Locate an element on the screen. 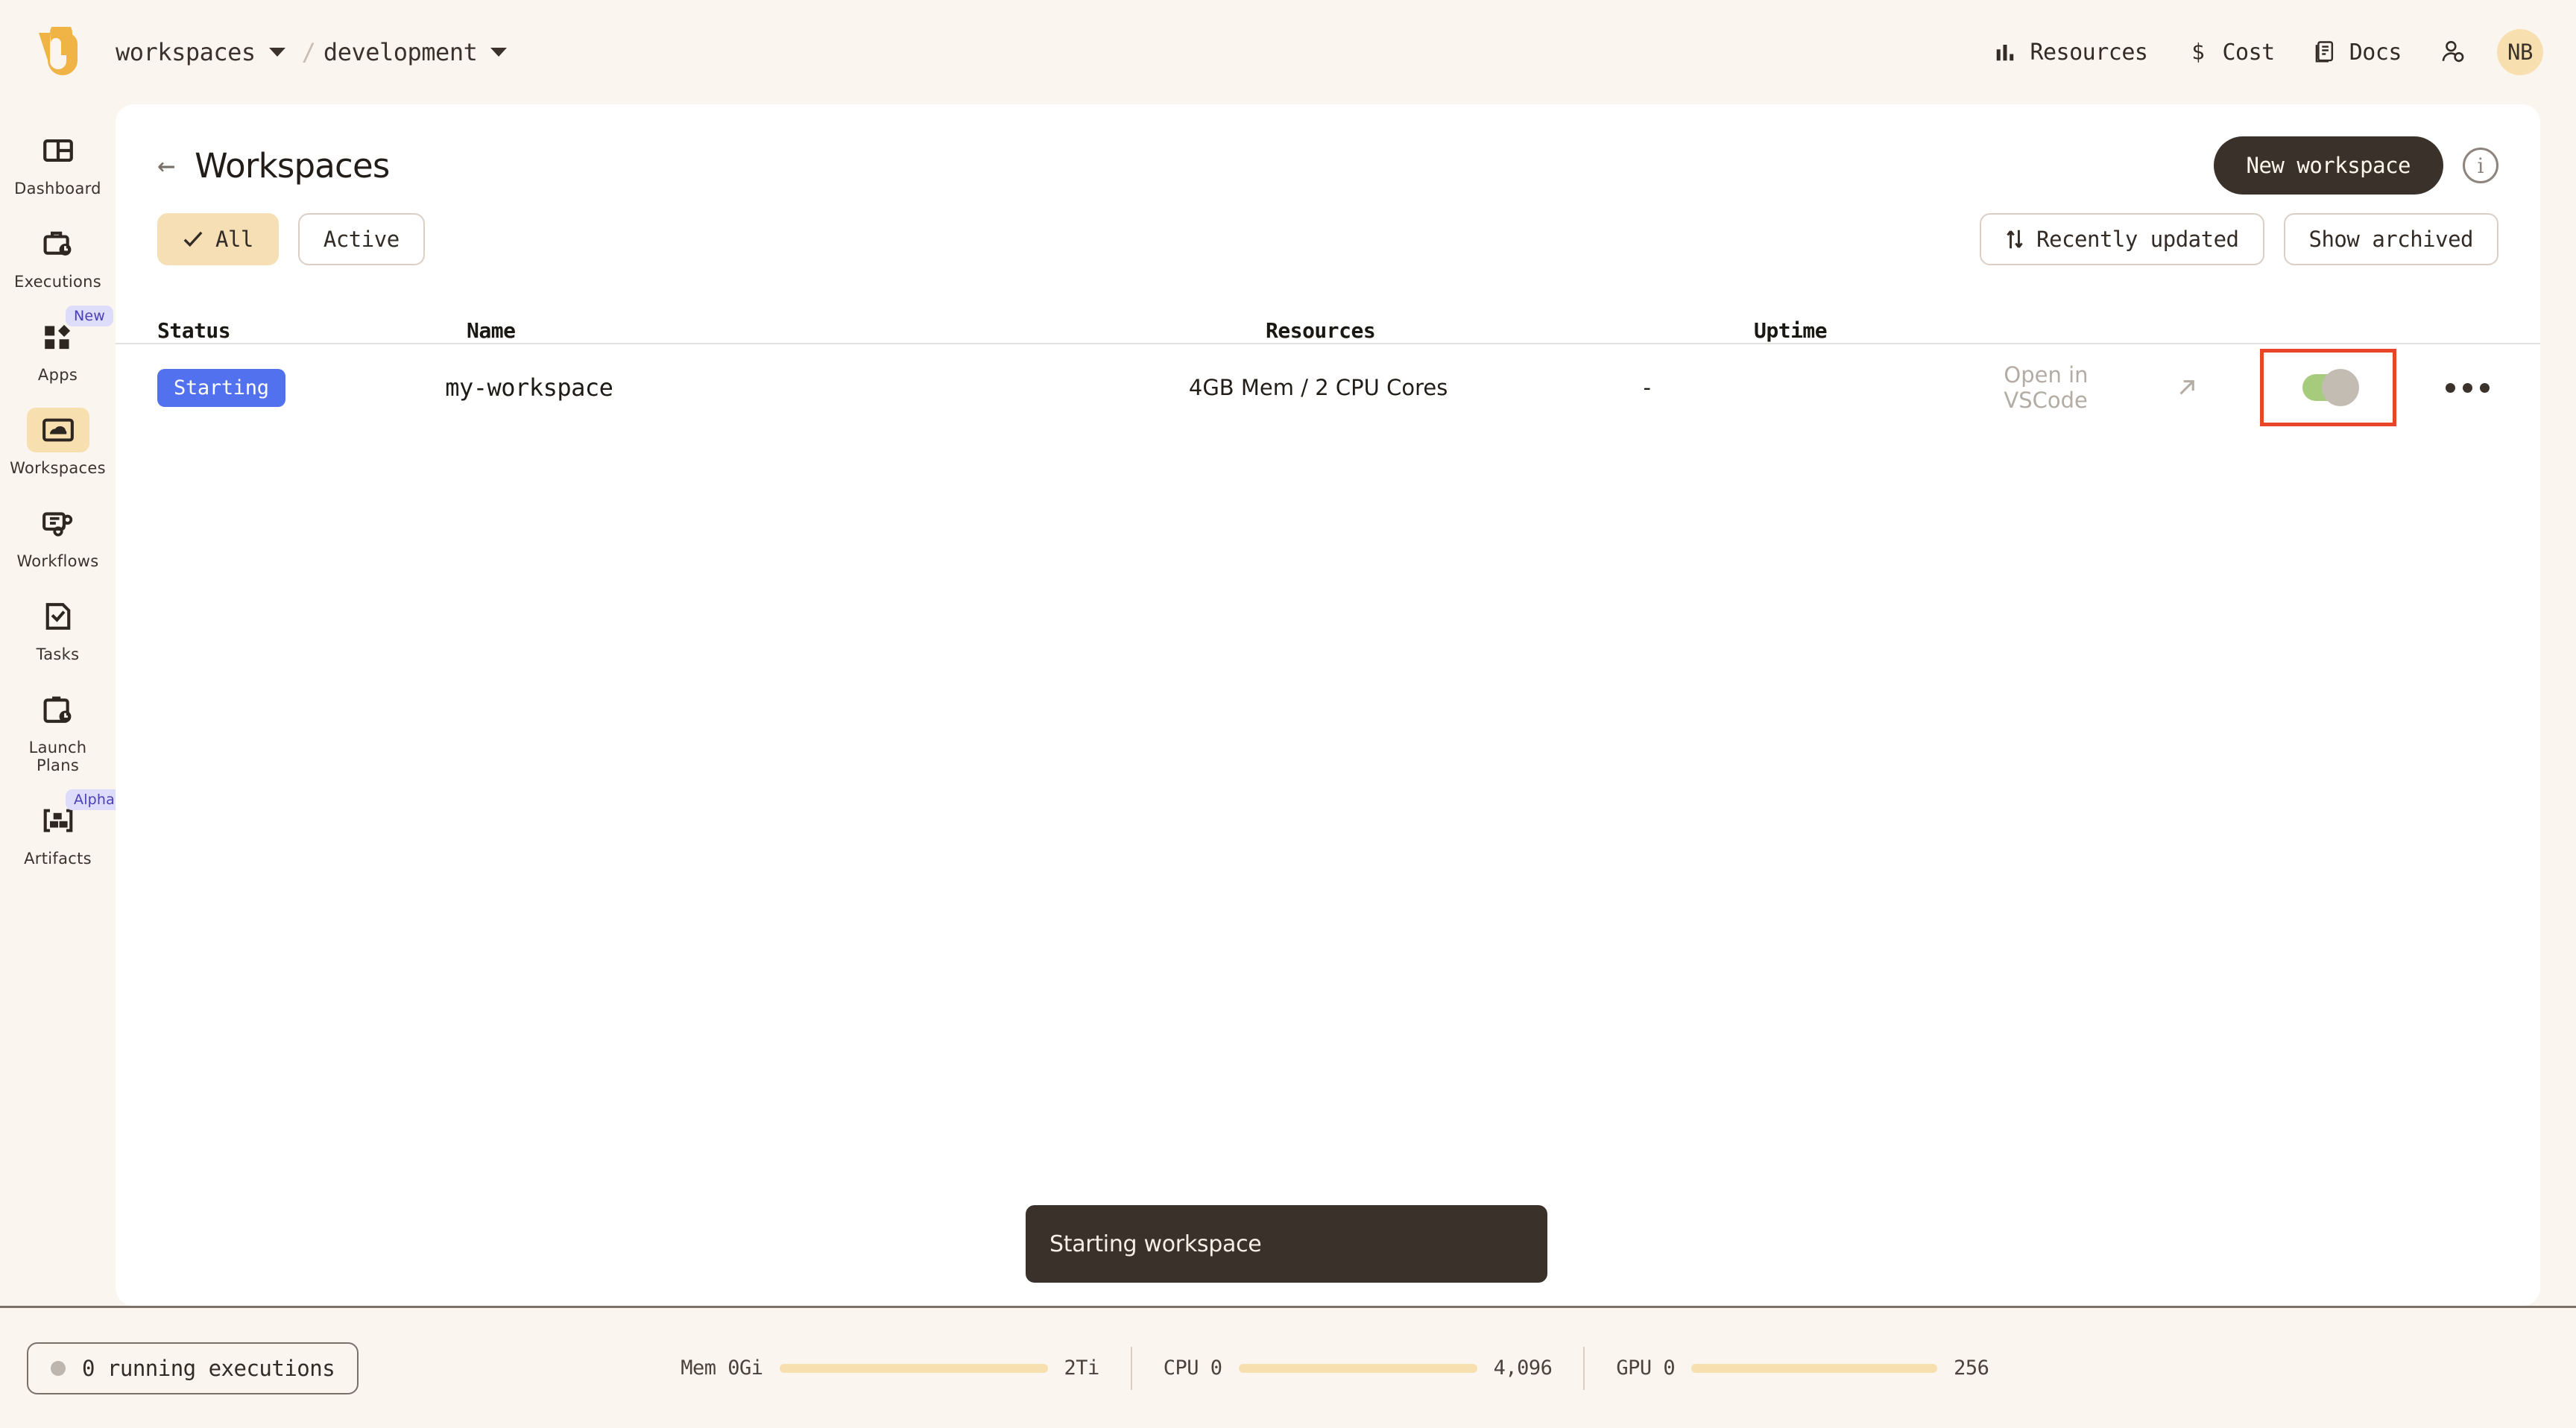 Image resolution: width=2576 pixels, height=1428 pixels. dot is located at coordinates (2485, 387).